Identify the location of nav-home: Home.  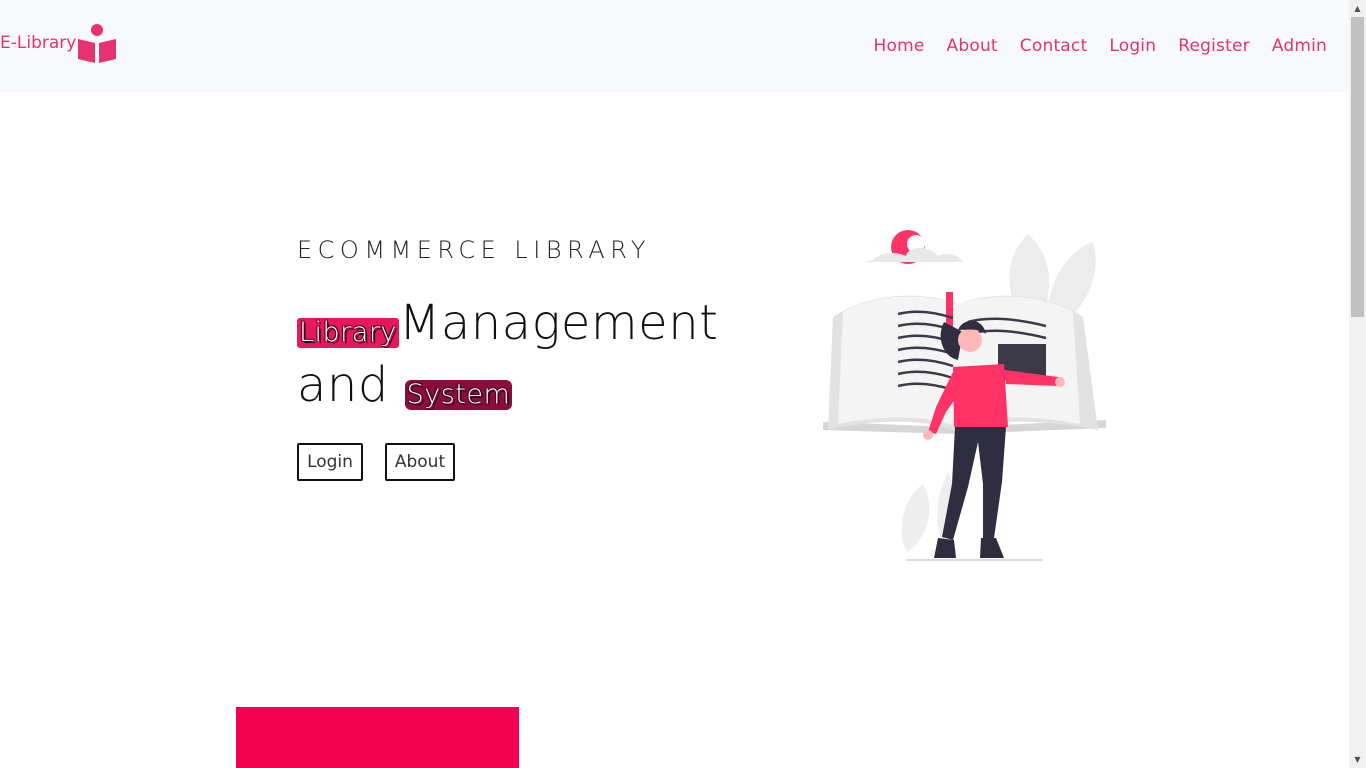
(899, 46).